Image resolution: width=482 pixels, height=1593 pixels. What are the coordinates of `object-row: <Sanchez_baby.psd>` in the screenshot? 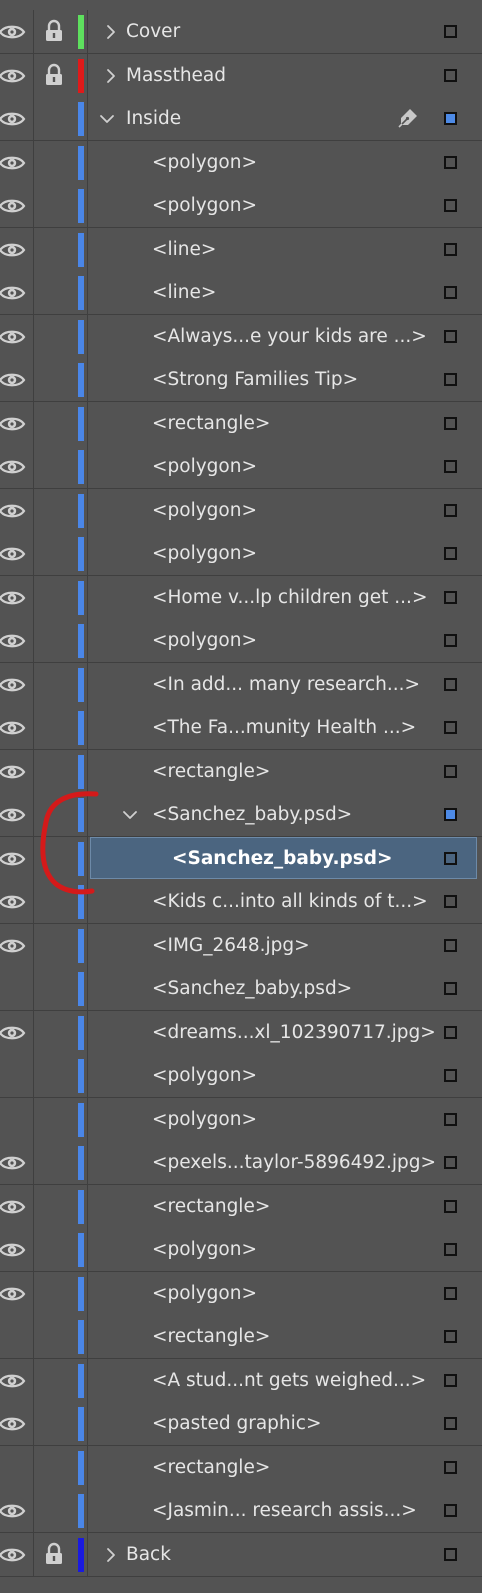 It's located at (241, 858).